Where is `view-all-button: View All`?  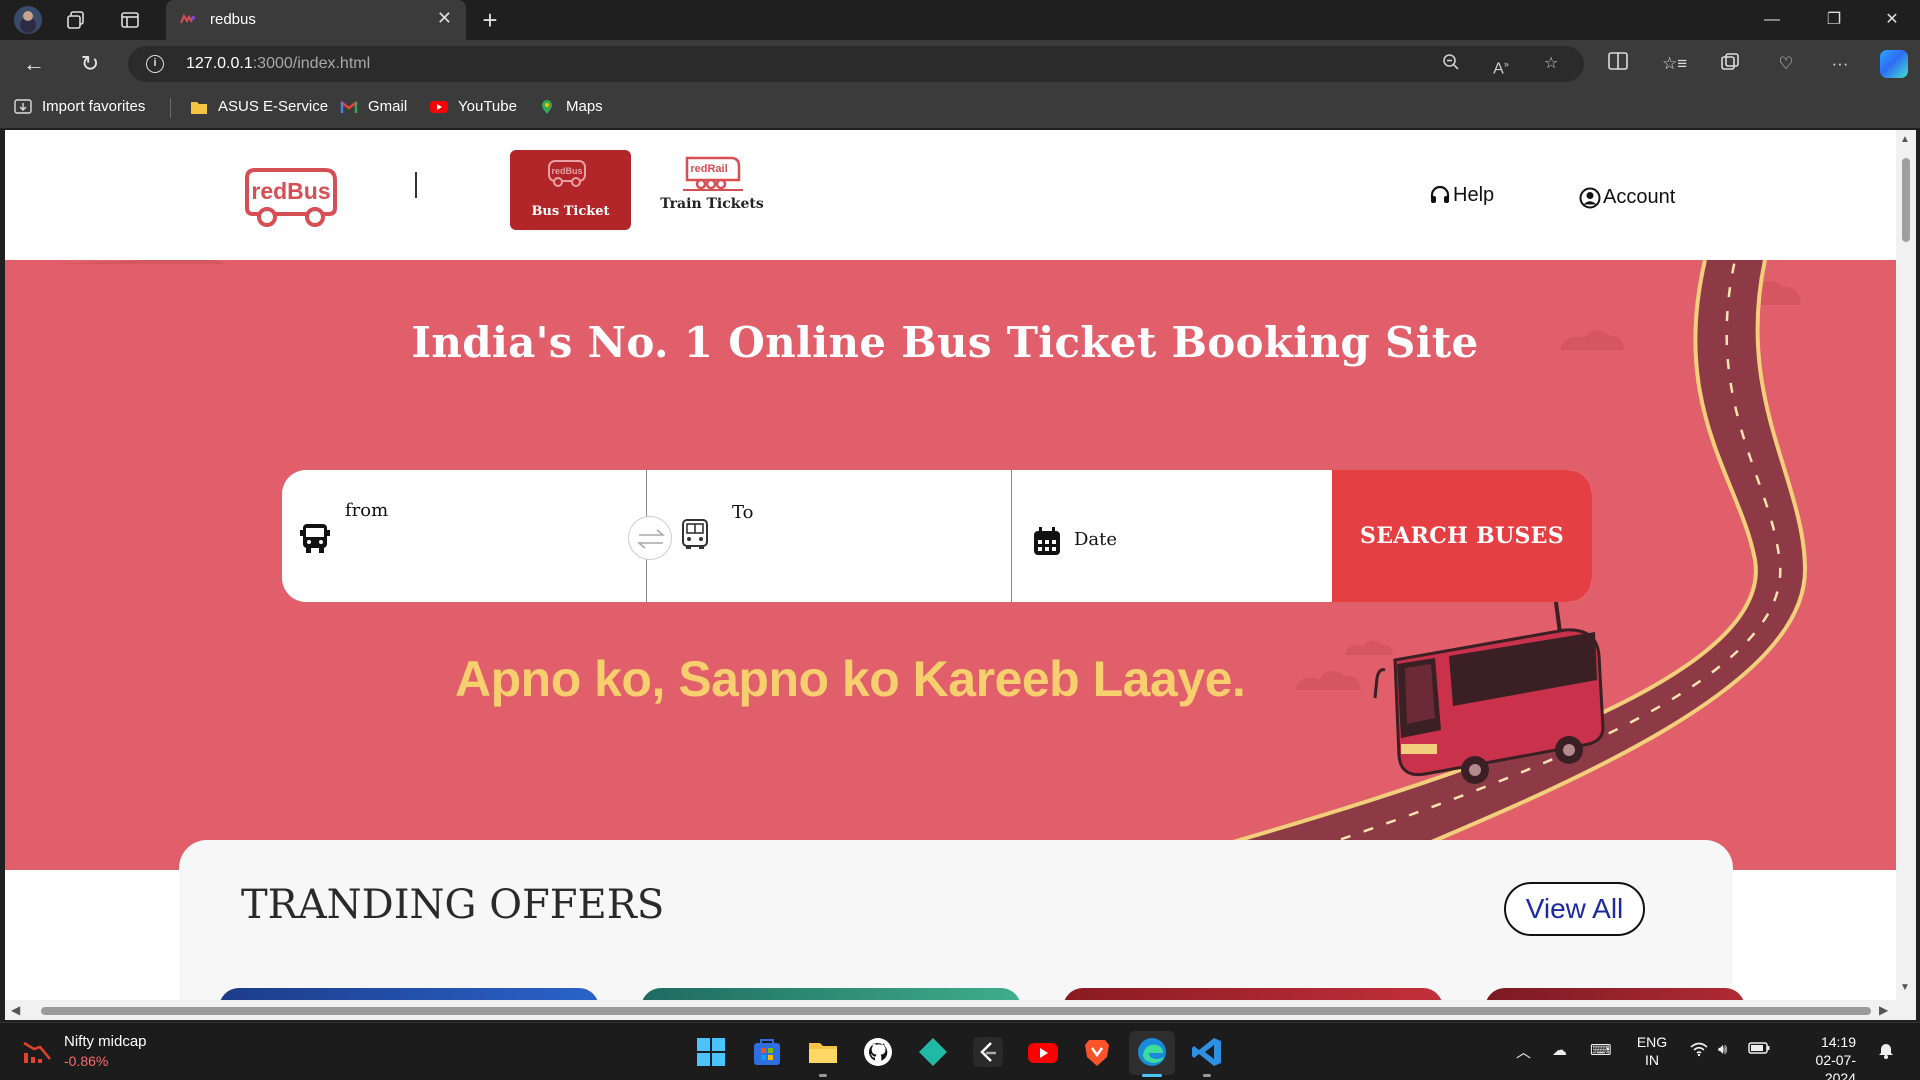
view-all-button: View All is located at coordinates (1574, 909).